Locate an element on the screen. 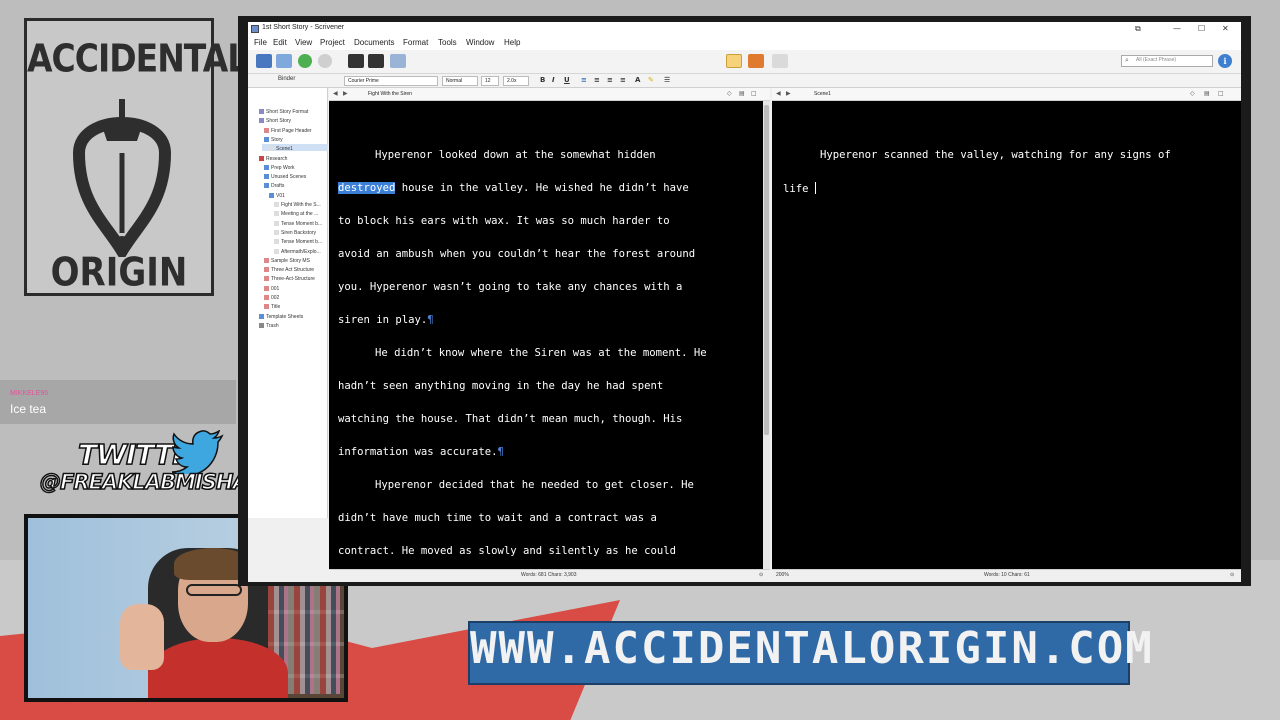 The width and height of the screenshot is (1280, 720). view-mode-grid-button is located at coordinates (780, 61).